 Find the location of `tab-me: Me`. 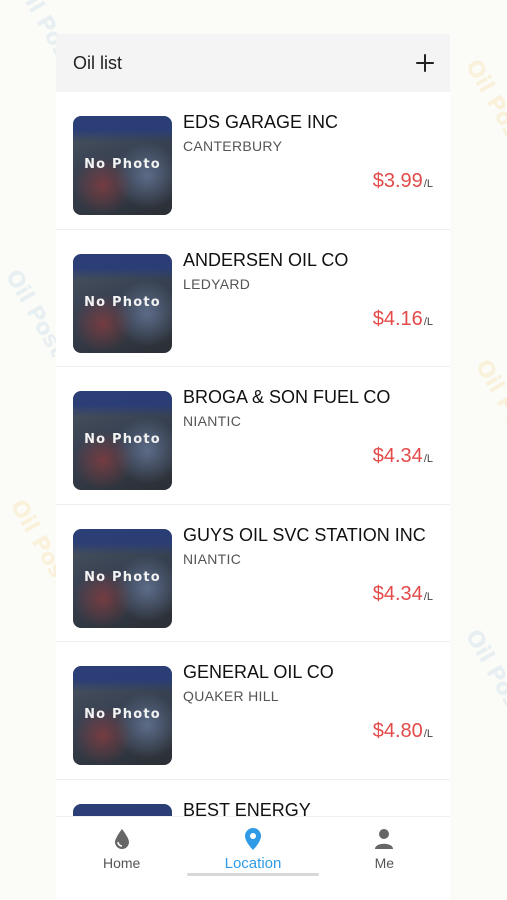

tab-me: Me is located at coordinates (384, 848).